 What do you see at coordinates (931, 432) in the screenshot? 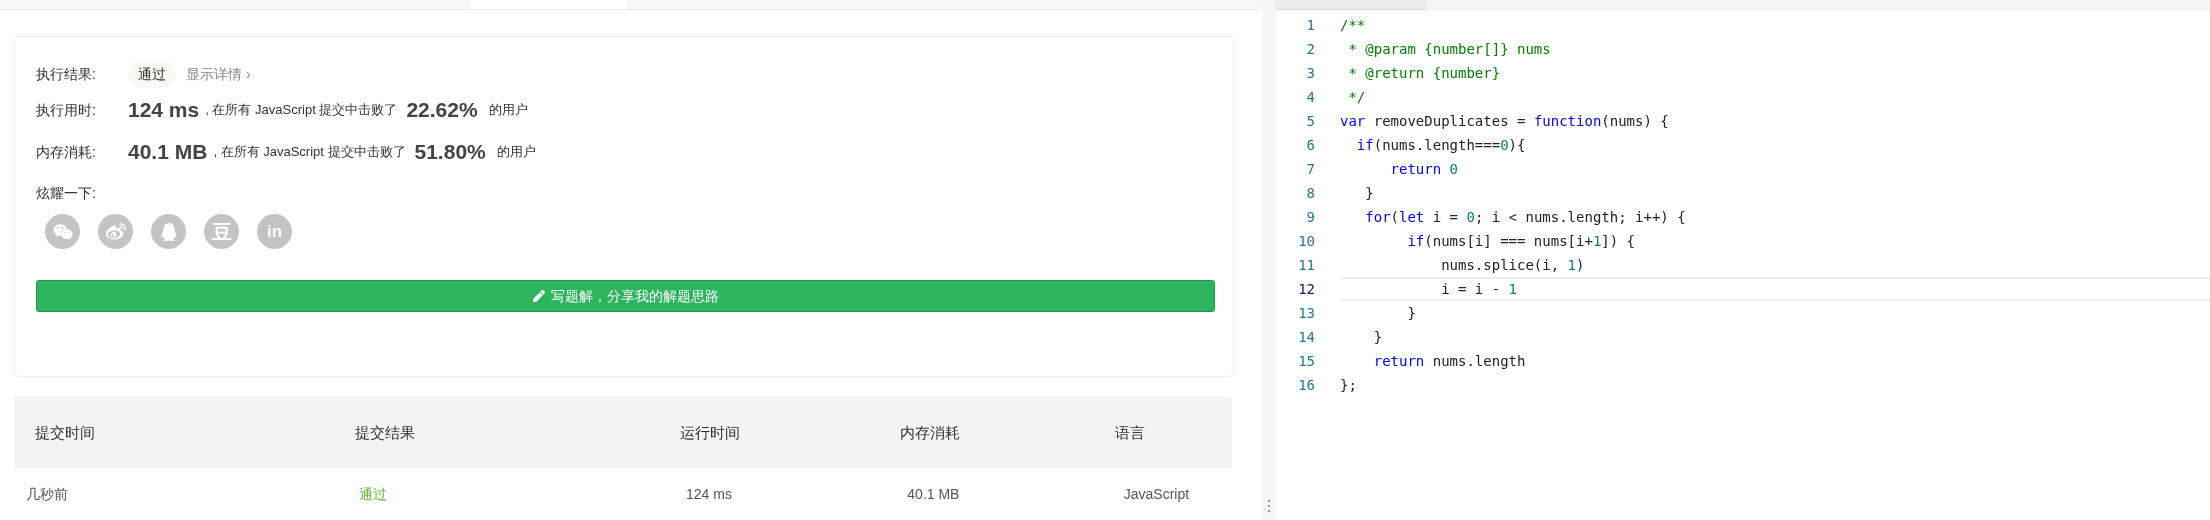
I see `column-header: 内存消耗` at bounding box center [931, 432].